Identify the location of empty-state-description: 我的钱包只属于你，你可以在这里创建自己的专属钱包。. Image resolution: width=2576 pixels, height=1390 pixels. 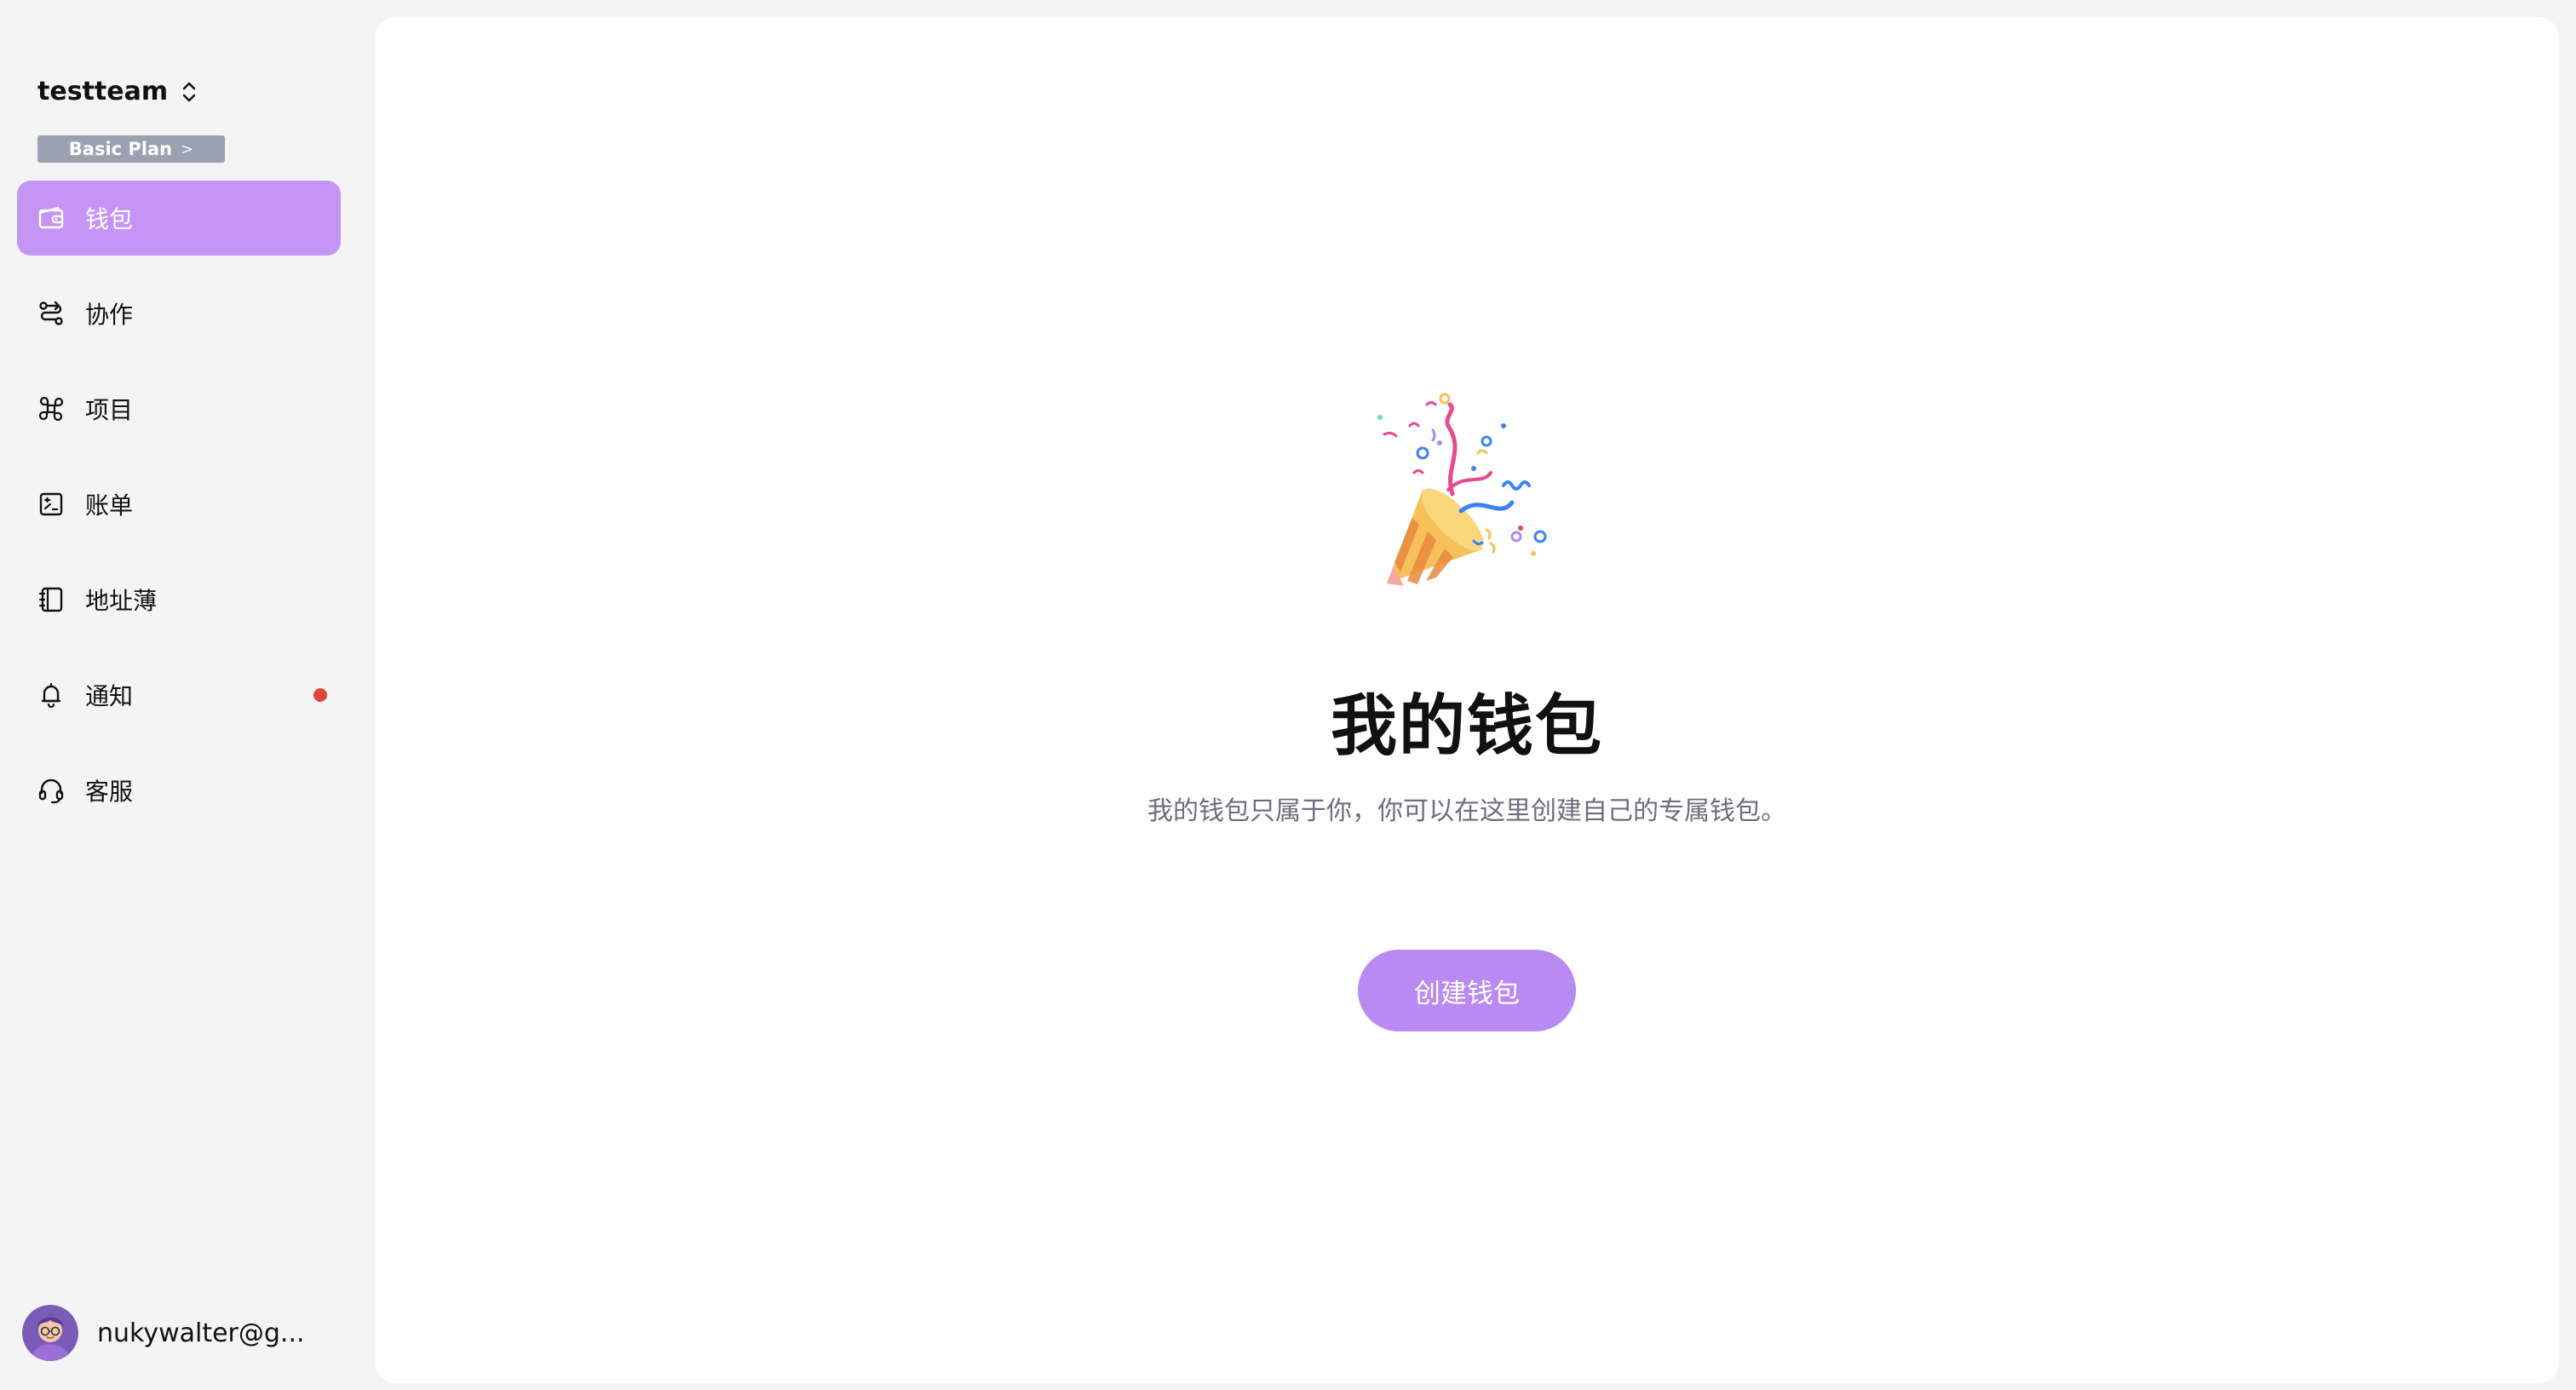
(1467, 811).